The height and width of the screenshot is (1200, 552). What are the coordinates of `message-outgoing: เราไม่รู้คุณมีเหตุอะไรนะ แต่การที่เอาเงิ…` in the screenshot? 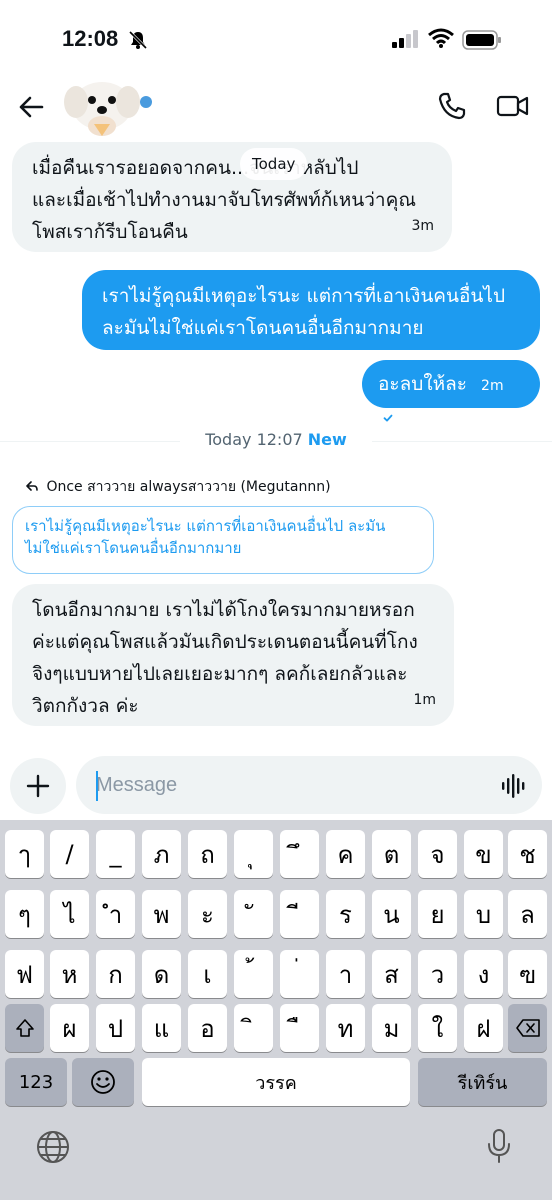 It's located at (311, 310).